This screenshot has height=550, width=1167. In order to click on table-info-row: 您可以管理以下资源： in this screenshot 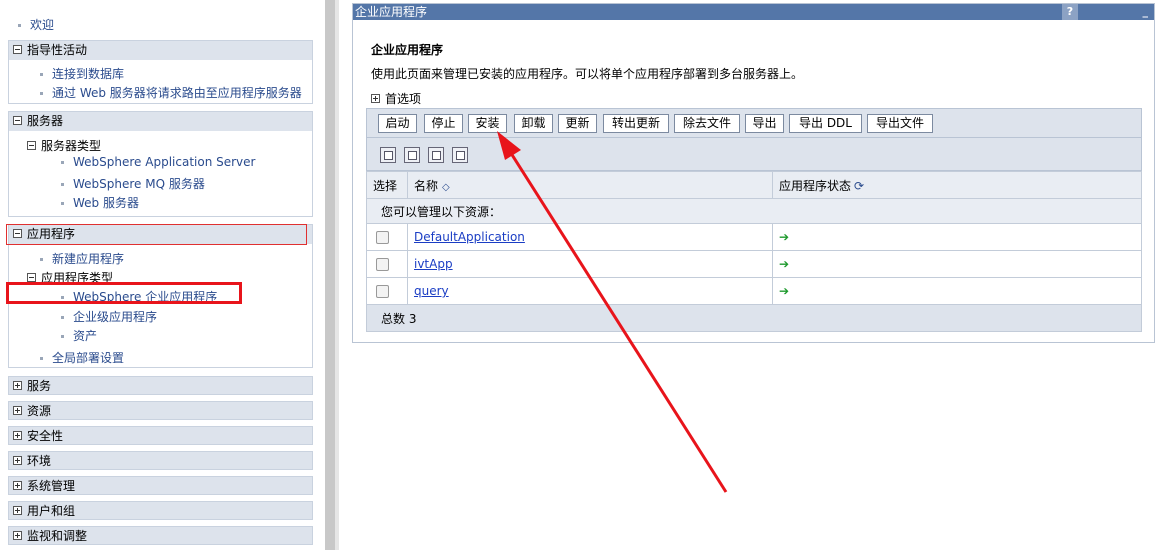, I will do `click(754, 211)`.